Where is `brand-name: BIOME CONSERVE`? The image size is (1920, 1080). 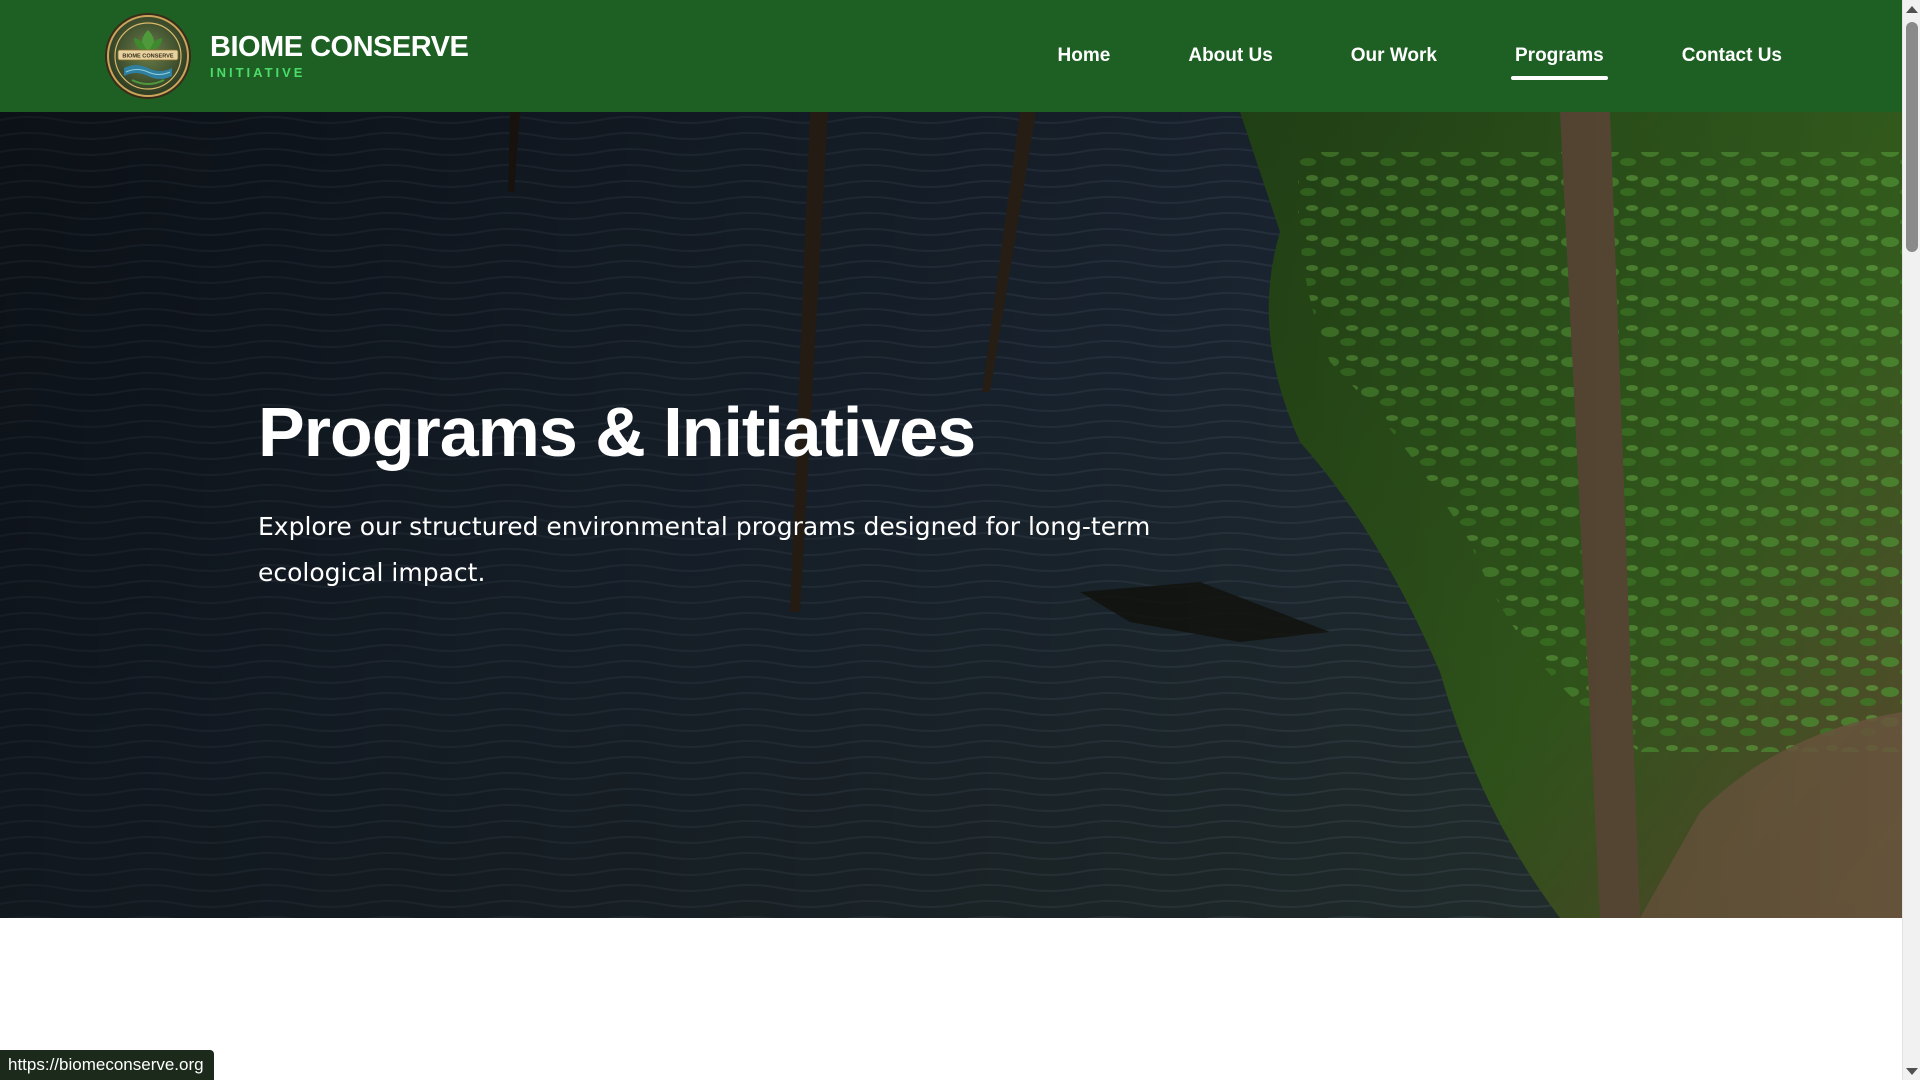 brand-name: BIOME CONSERVE is located at coordinates (339, 47).